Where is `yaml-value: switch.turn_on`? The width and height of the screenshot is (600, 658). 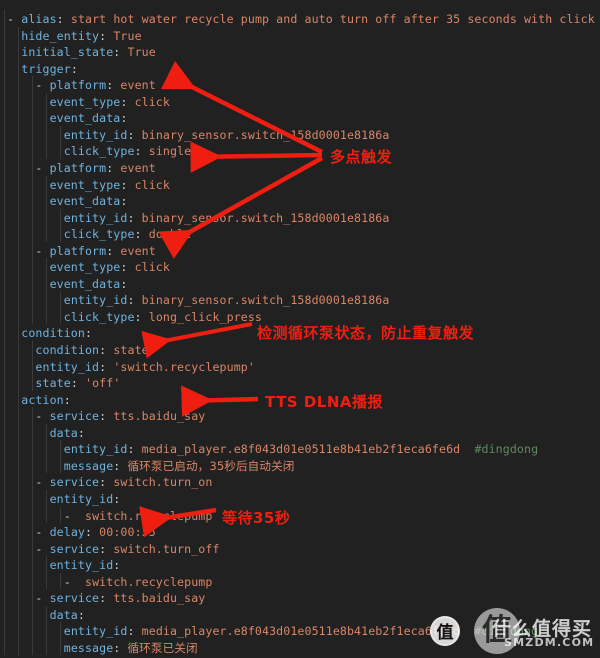 yaml-value: switch.turn_on is located at coordinates (163, 482).